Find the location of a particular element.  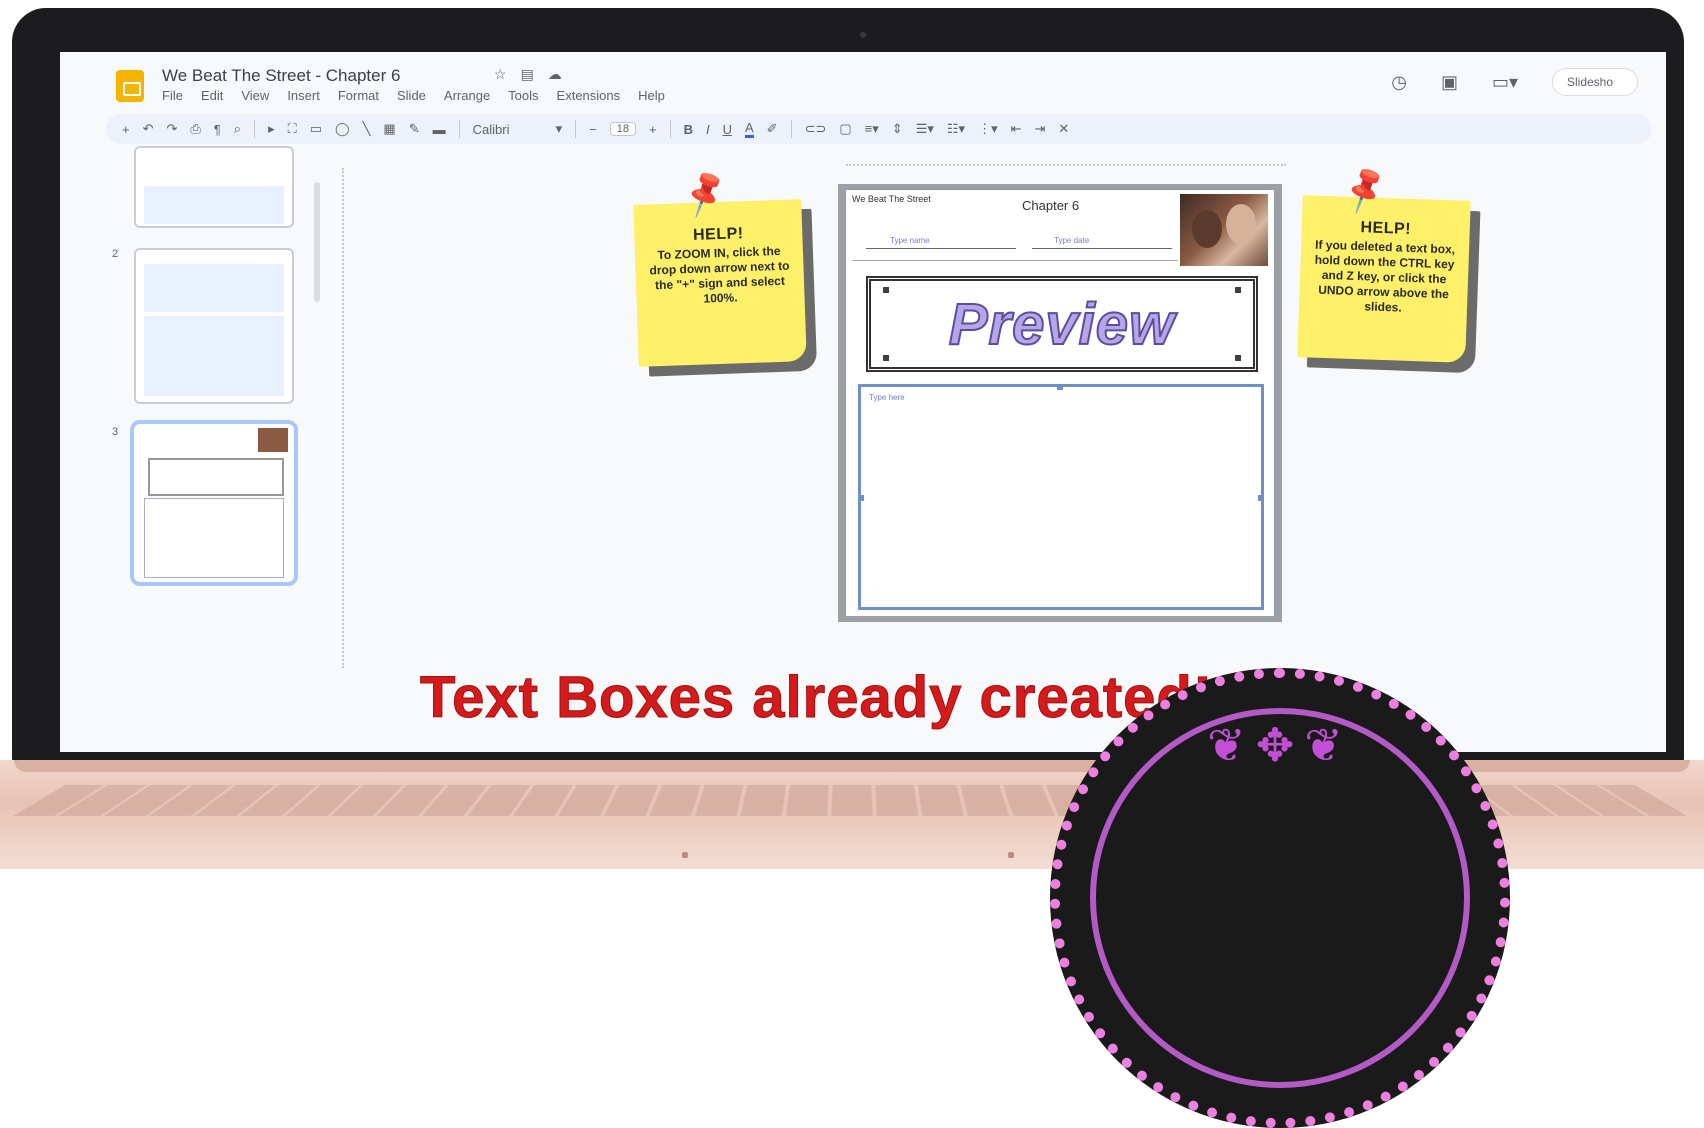

line-spacing-icon: ⇕ is located at coordinates (897, 129).